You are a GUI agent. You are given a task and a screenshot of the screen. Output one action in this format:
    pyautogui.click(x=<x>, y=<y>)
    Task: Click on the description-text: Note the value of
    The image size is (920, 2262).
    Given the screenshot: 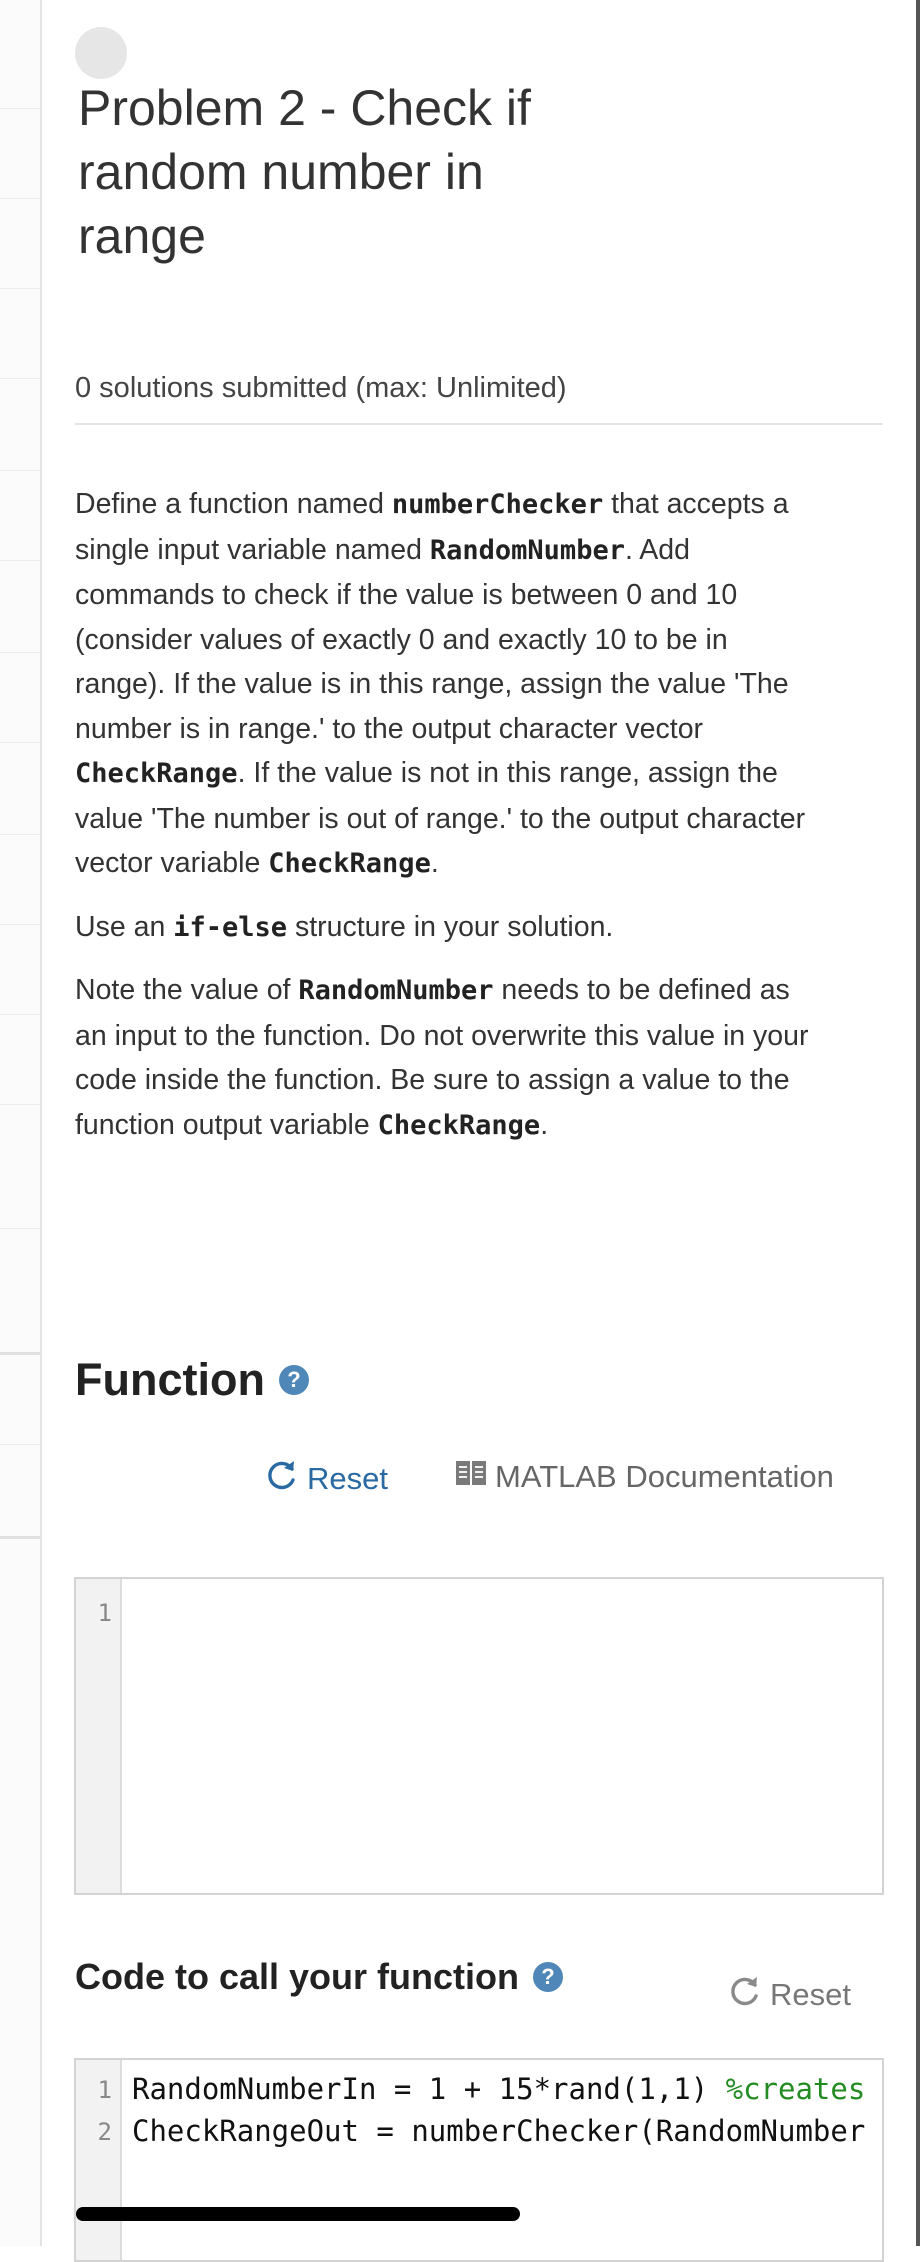 What is the action you would take?
    pyautogui.click(x=187, y=990)
    